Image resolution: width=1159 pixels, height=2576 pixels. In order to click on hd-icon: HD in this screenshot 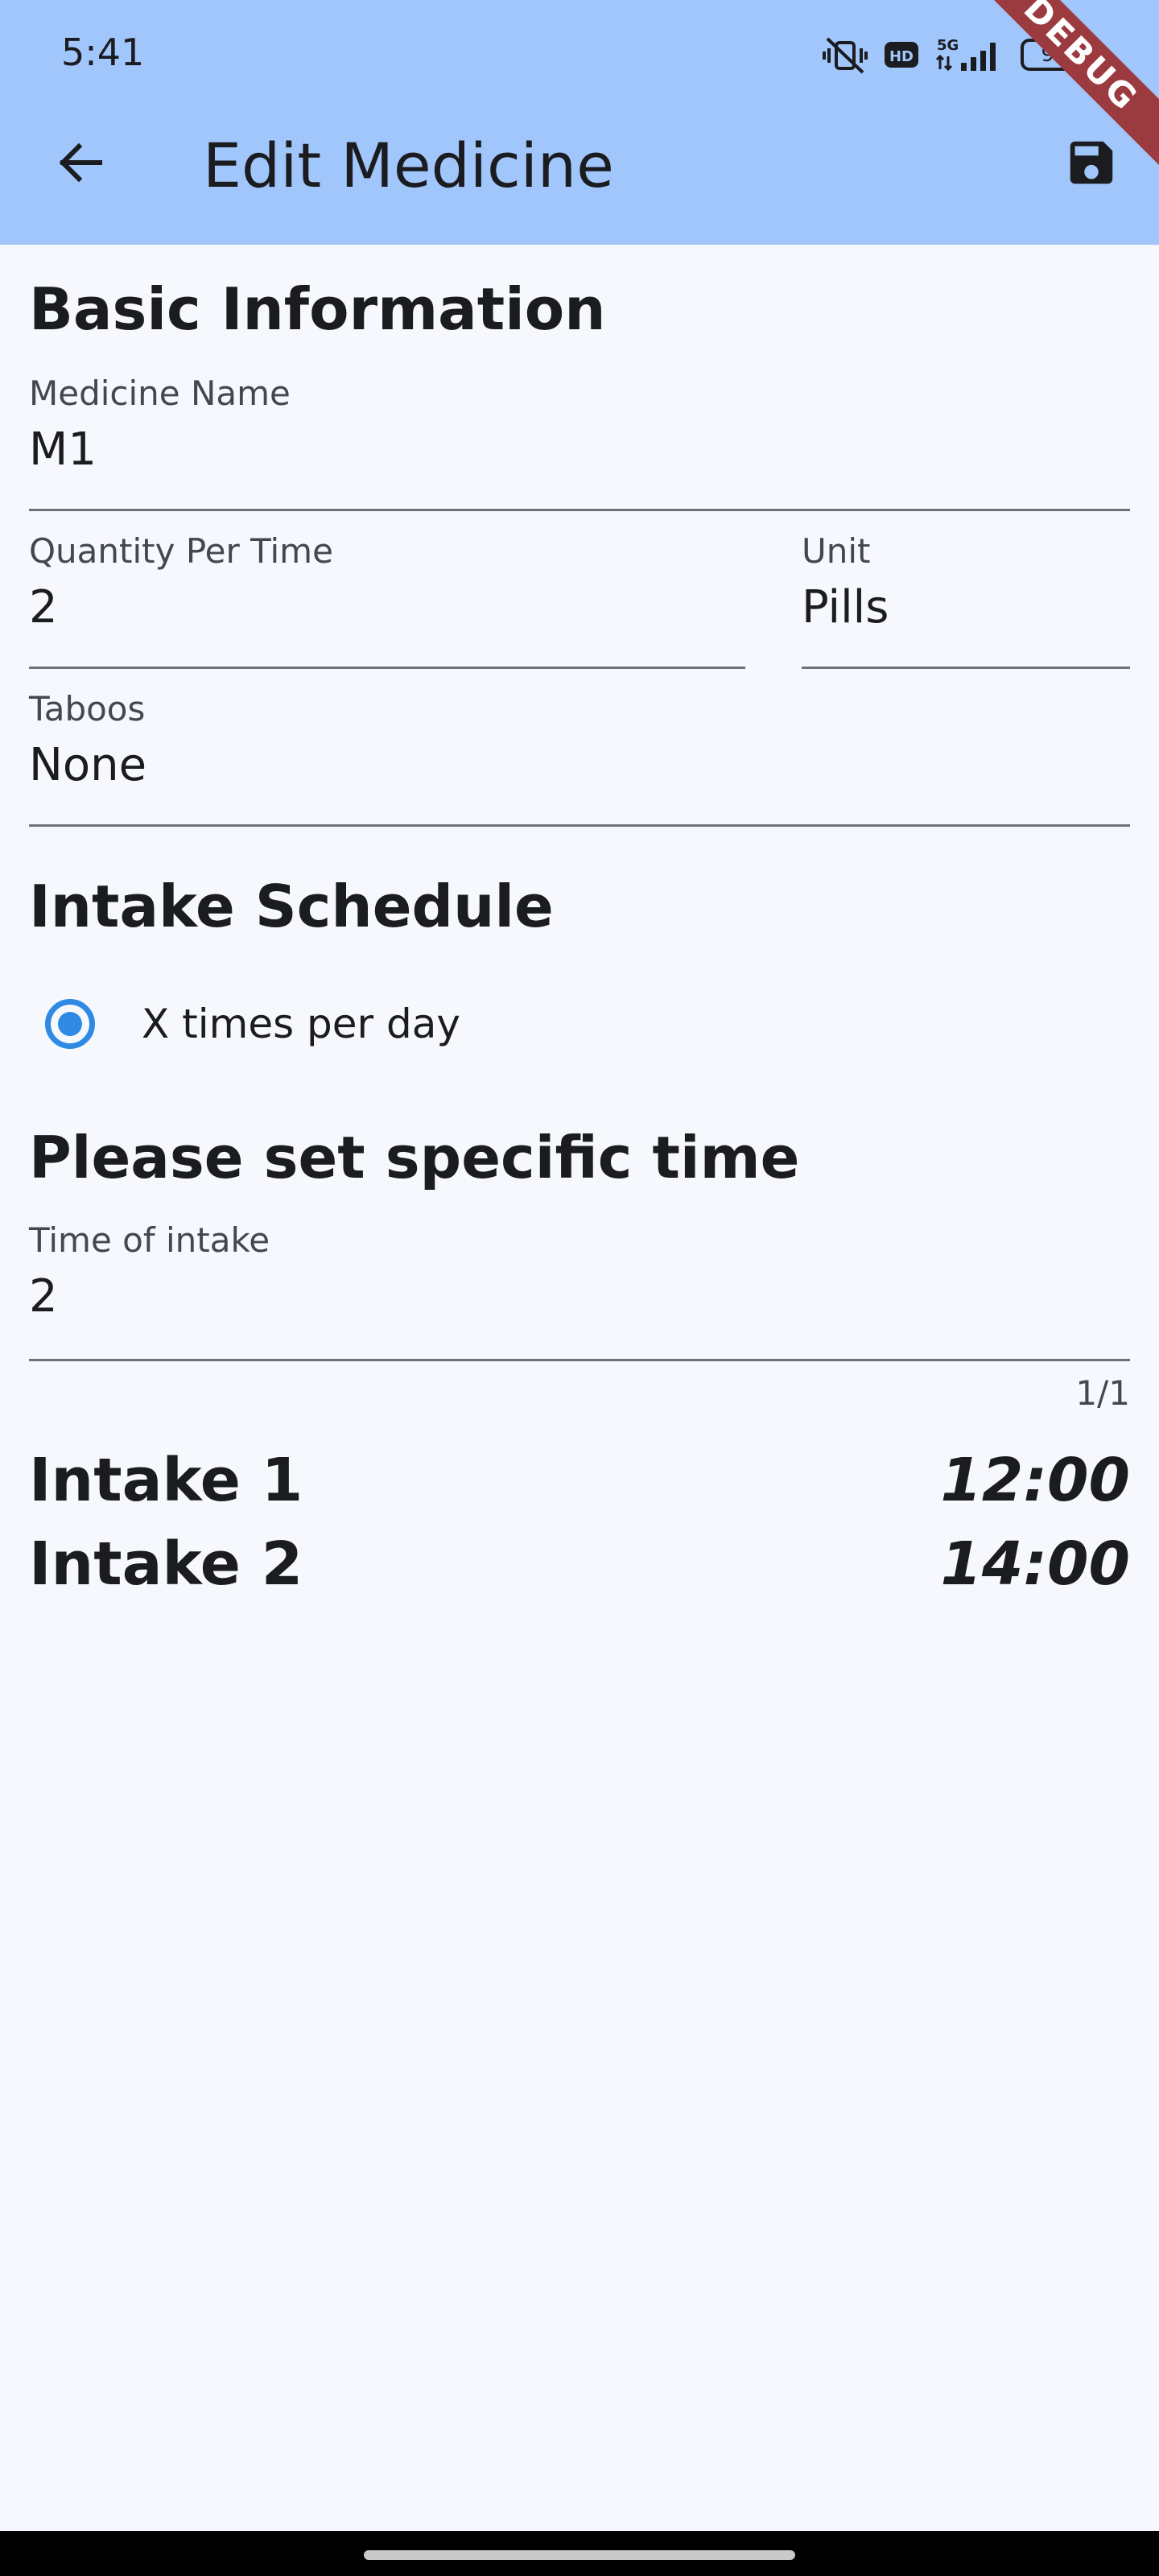, I will do `click(901, 54)`.